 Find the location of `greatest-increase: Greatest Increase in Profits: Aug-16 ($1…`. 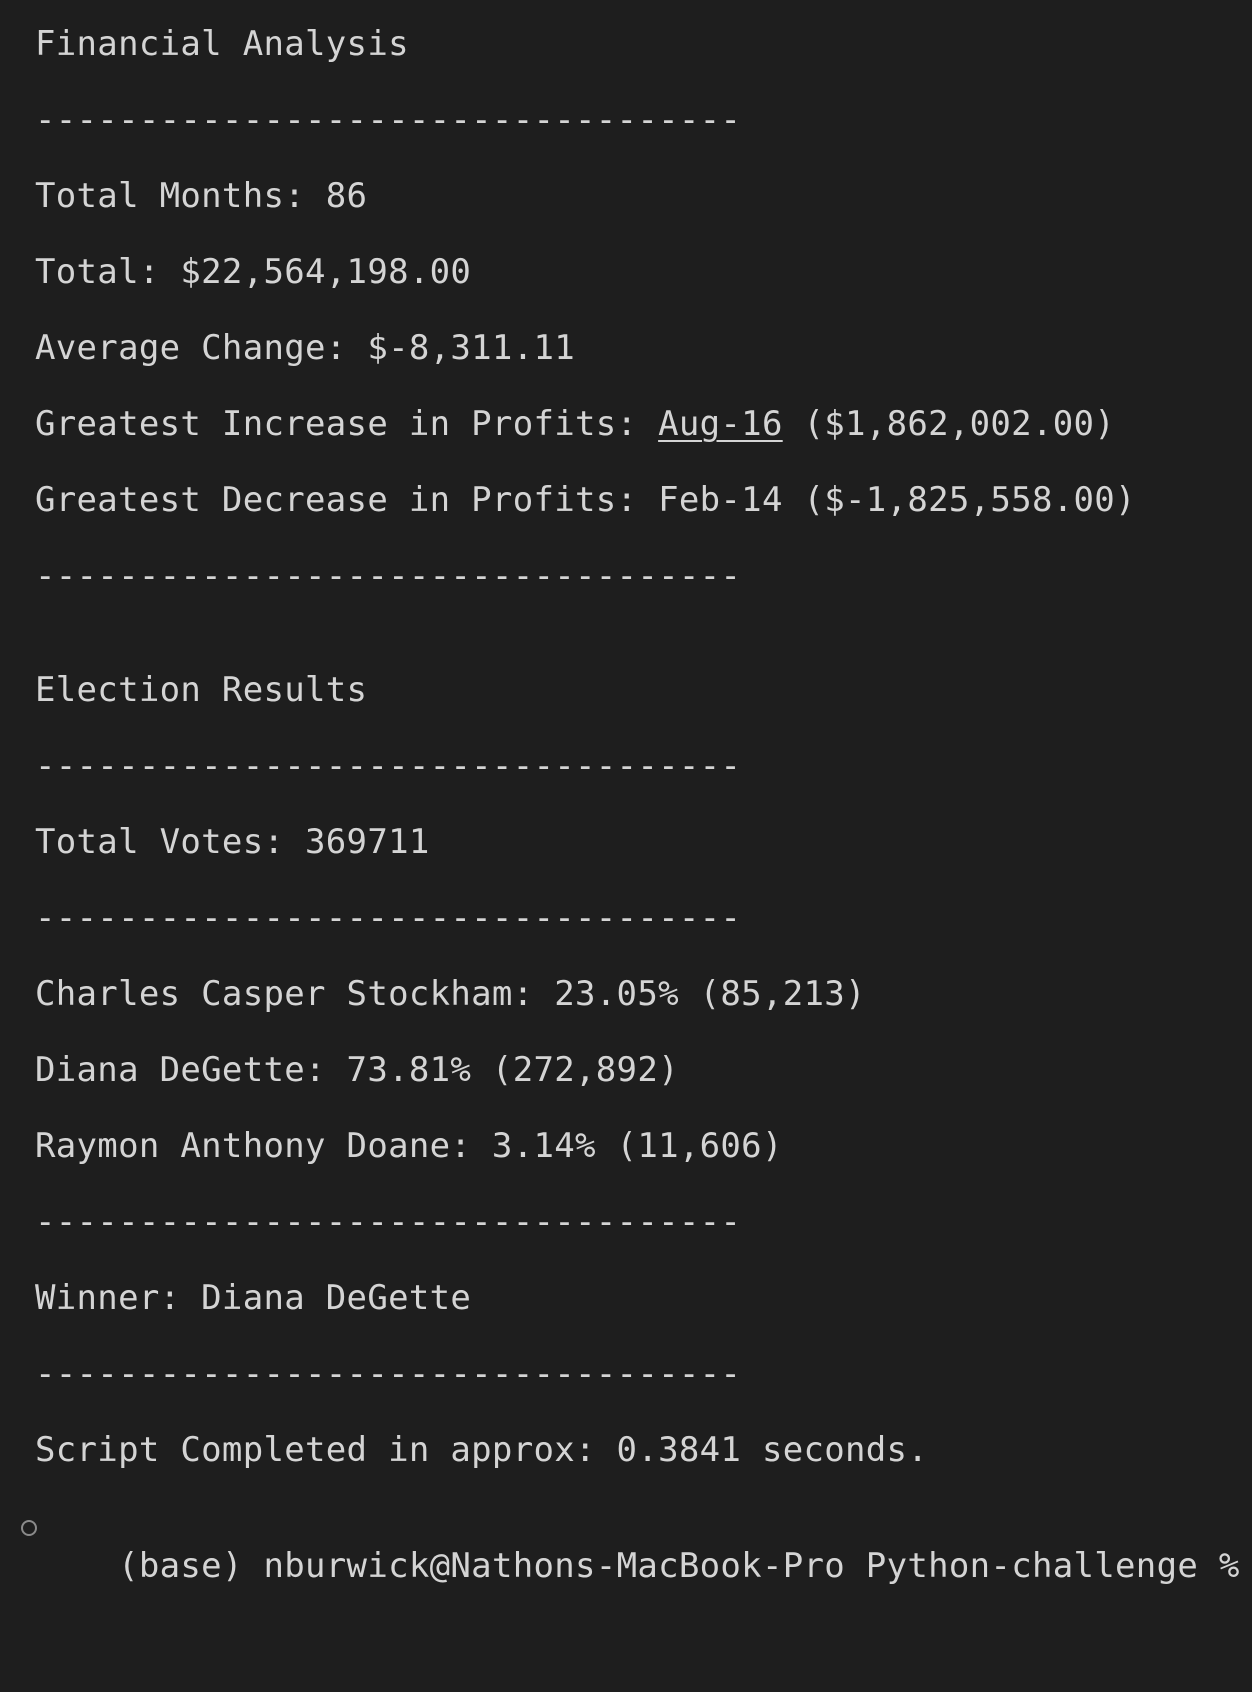

greatest-increase: Greatest Increase in Profits: Aug-16 ($1… is located at coordinates (575, 424).